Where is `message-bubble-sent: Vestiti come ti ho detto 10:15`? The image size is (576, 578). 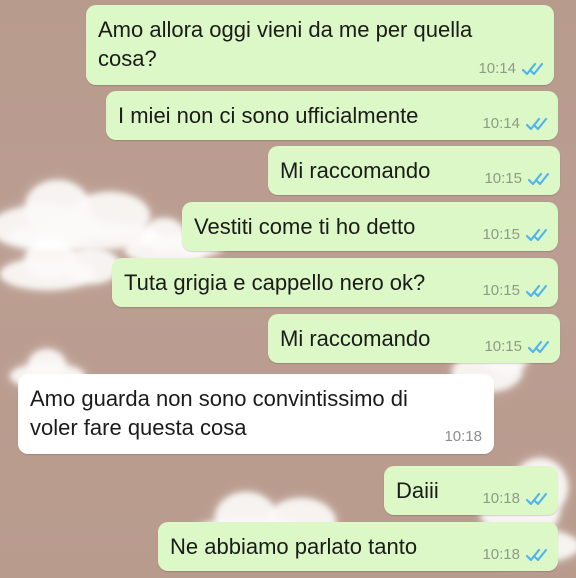 message-bubble-sent: Vestiti come ti ho detto 10:15 is located at coordinates (370, 226).